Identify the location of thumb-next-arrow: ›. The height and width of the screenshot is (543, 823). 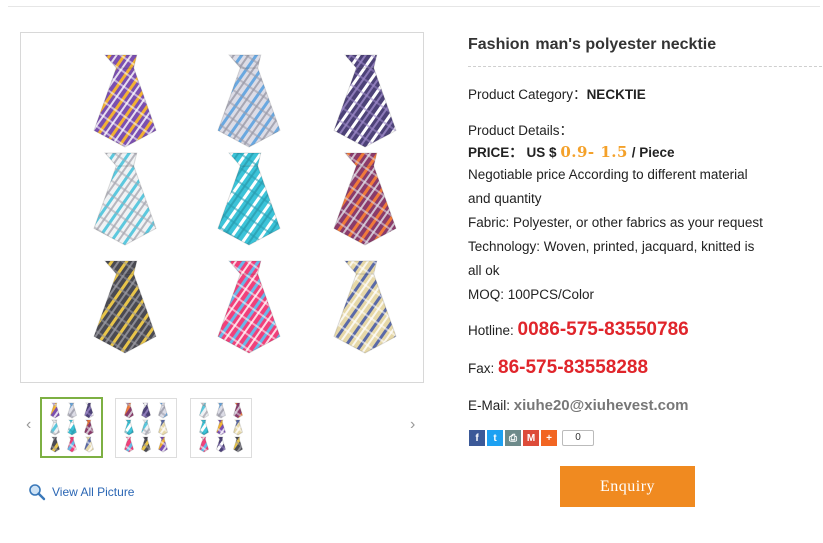
(412, 425).